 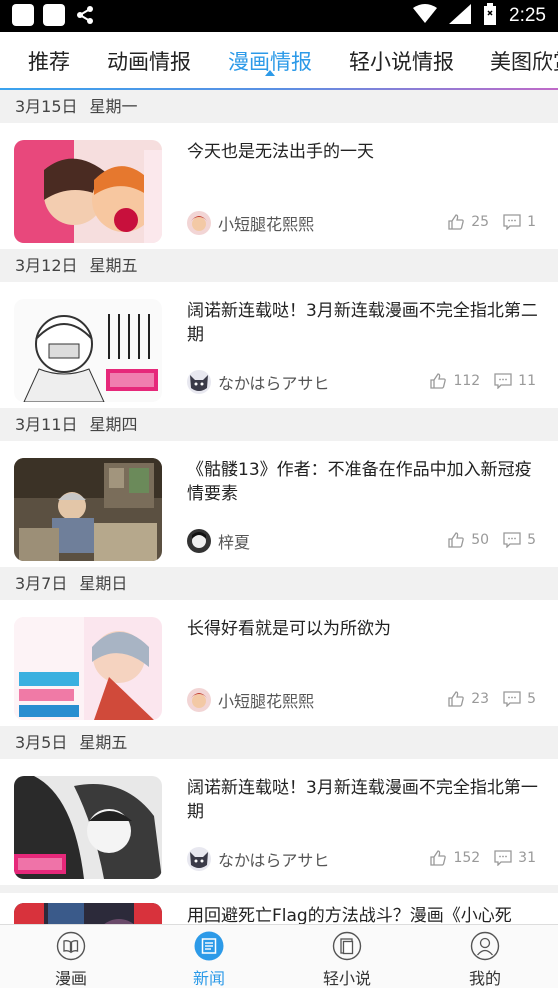 What do you see at coordinates (425, 16) in the screenshot?
I see `wifi-icon` at bounding box center [425, 16].